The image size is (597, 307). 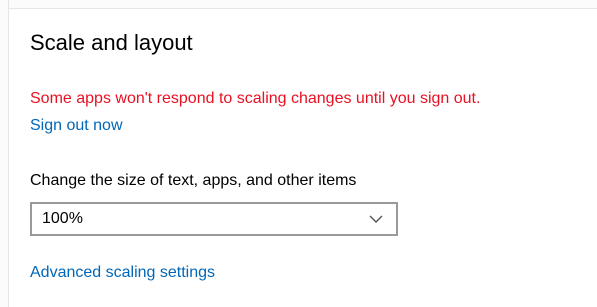 What do you see at coordinates (376, 219) in the screenshot?
I see `chevron-down-icon` at bounding box center [376, 219].